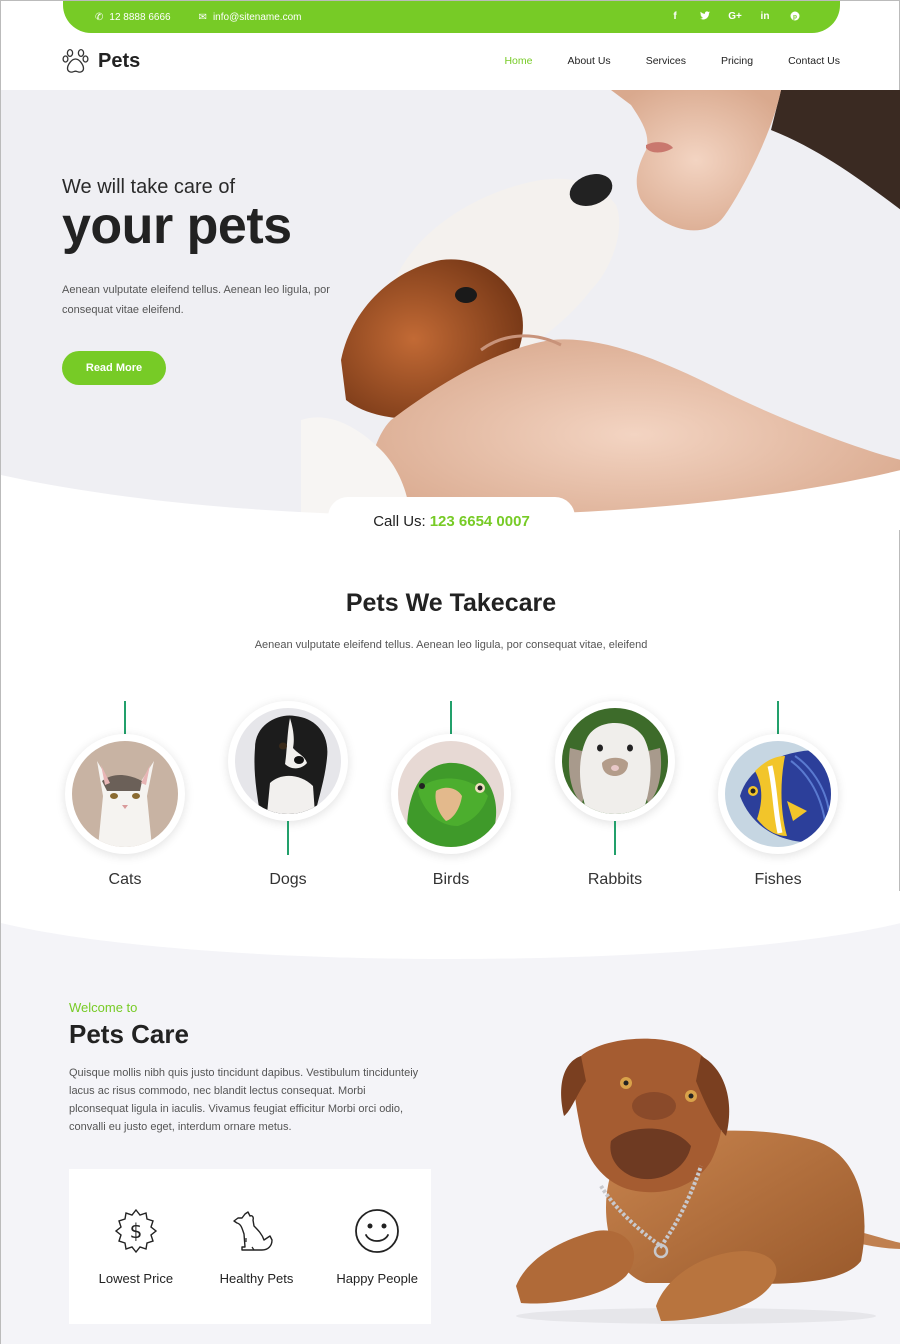 This screenshot has height=1344, width=900. Describe the element at coordinates (252, 1231) in the screenshot. I see `dog-icon` at that location.